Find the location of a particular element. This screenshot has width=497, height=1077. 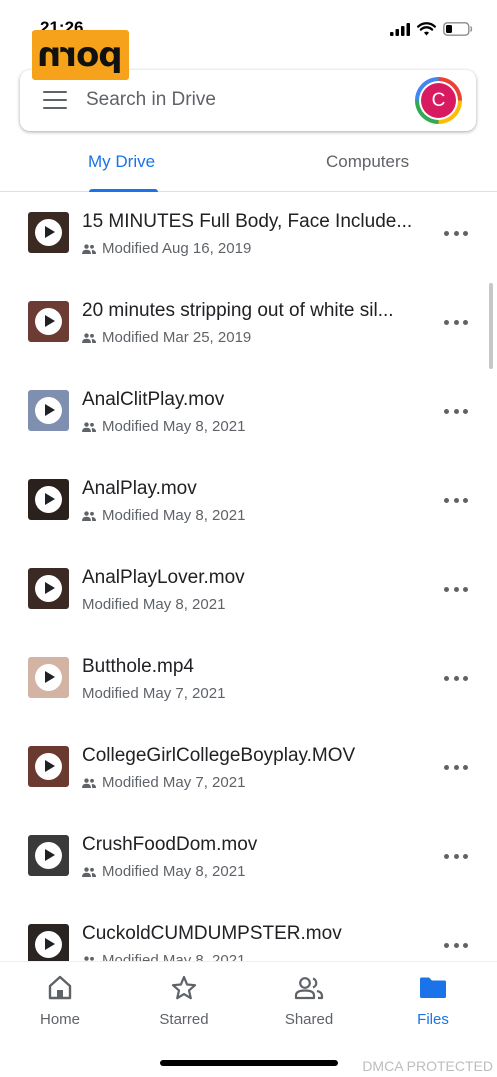

status-icons is located at coordinates (431, 29).